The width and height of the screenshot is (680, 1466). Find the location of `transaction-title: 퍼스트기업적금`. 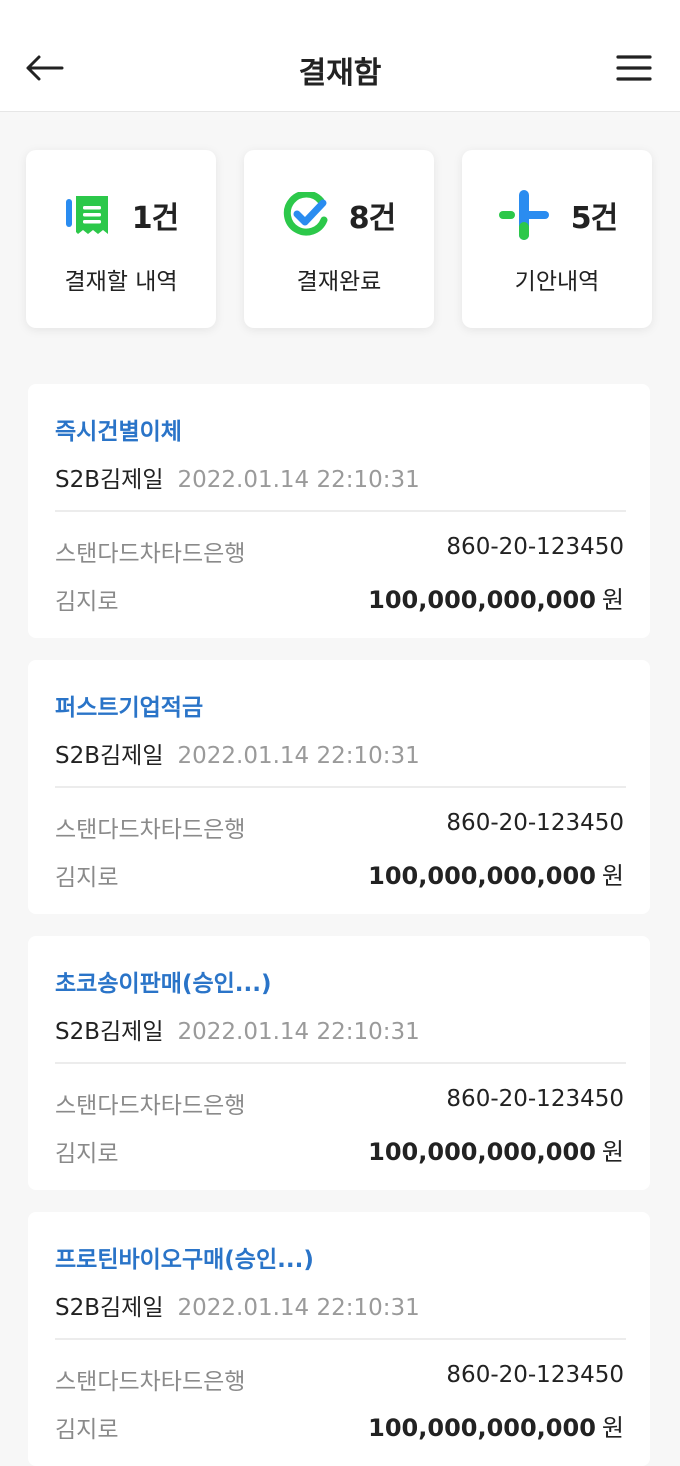

transaction-title: 퍼스트기업적금 is located at coordinates (129, 708).